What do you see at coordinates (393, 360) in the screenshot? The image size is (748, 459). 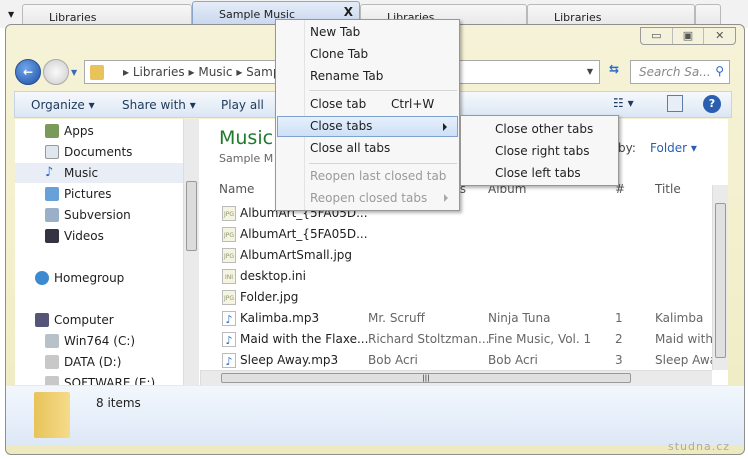 I see `file-artist: Bob Acri` at bounding box center [393, 360].